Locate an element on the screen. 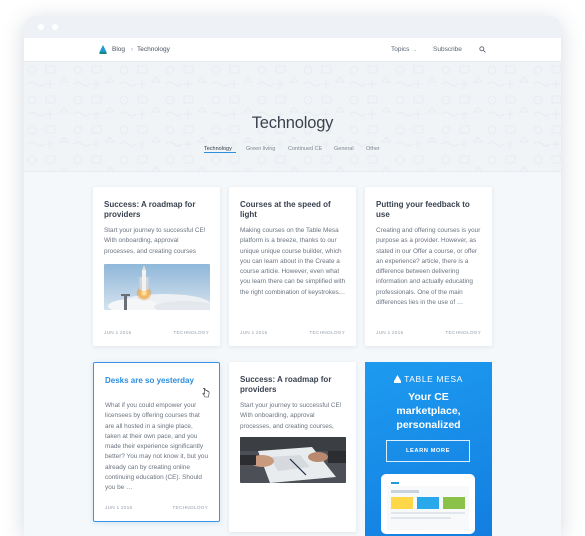 The image size is (585, 536). search-icon is located at coordinates (482, 49).